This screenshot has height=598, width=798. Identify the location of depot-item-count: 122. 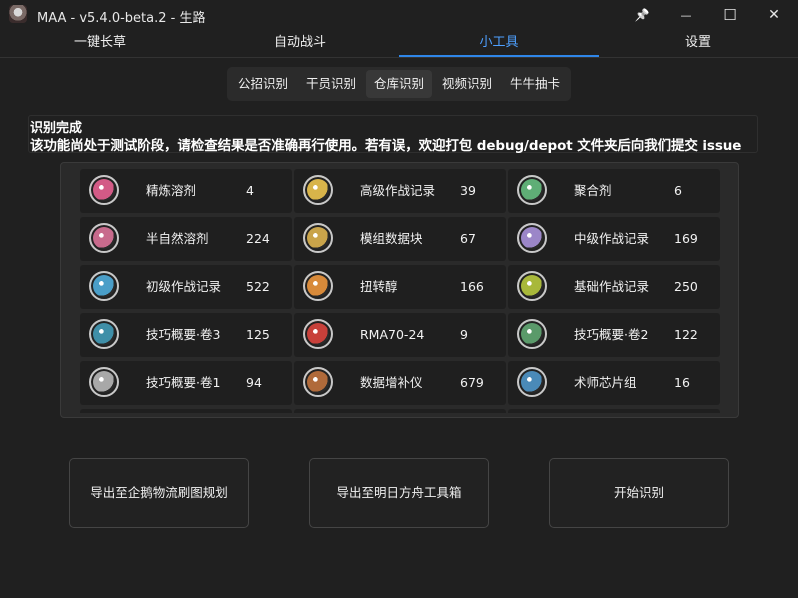
(686, 334).